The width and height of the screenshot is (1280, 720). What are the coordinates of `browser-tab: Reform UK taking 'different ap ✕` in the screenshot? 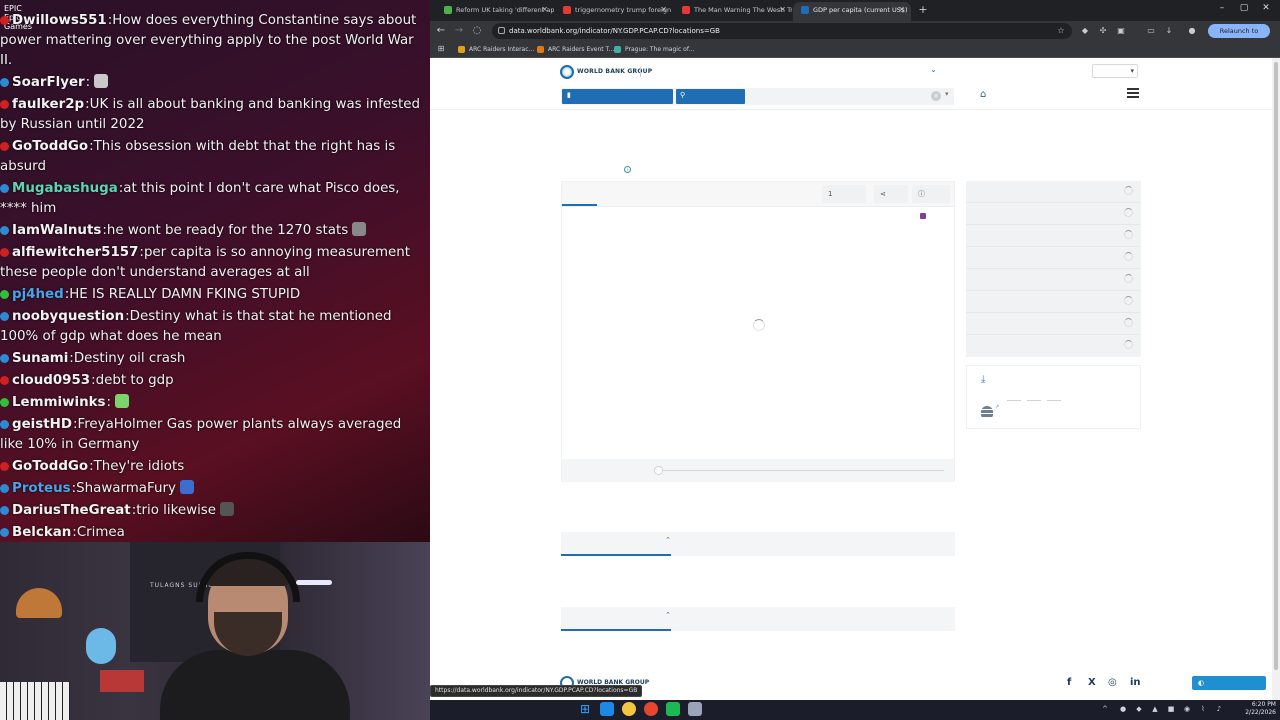 It's located at (495, 11).